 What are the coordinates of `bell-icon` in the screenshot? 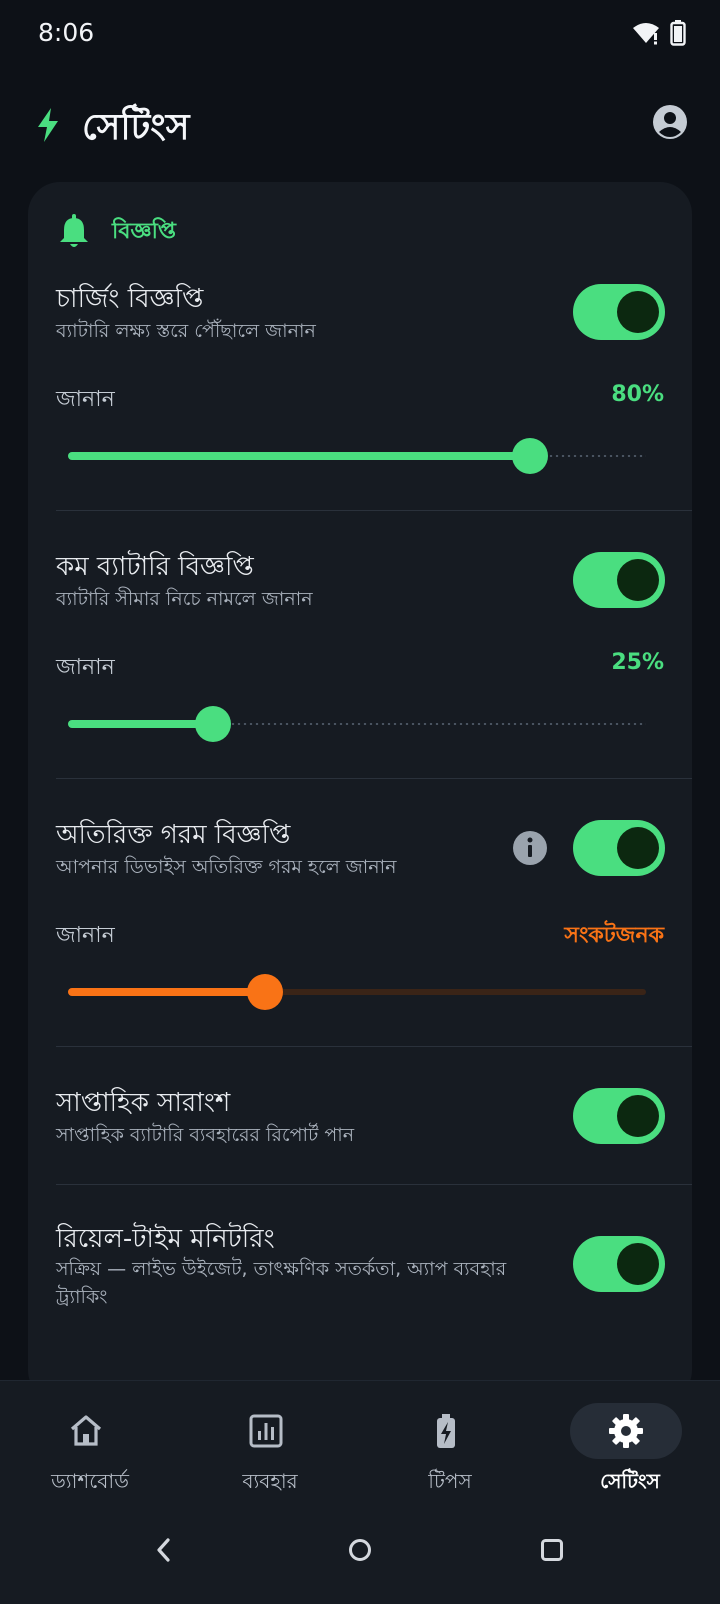 It's located at (74, 230).